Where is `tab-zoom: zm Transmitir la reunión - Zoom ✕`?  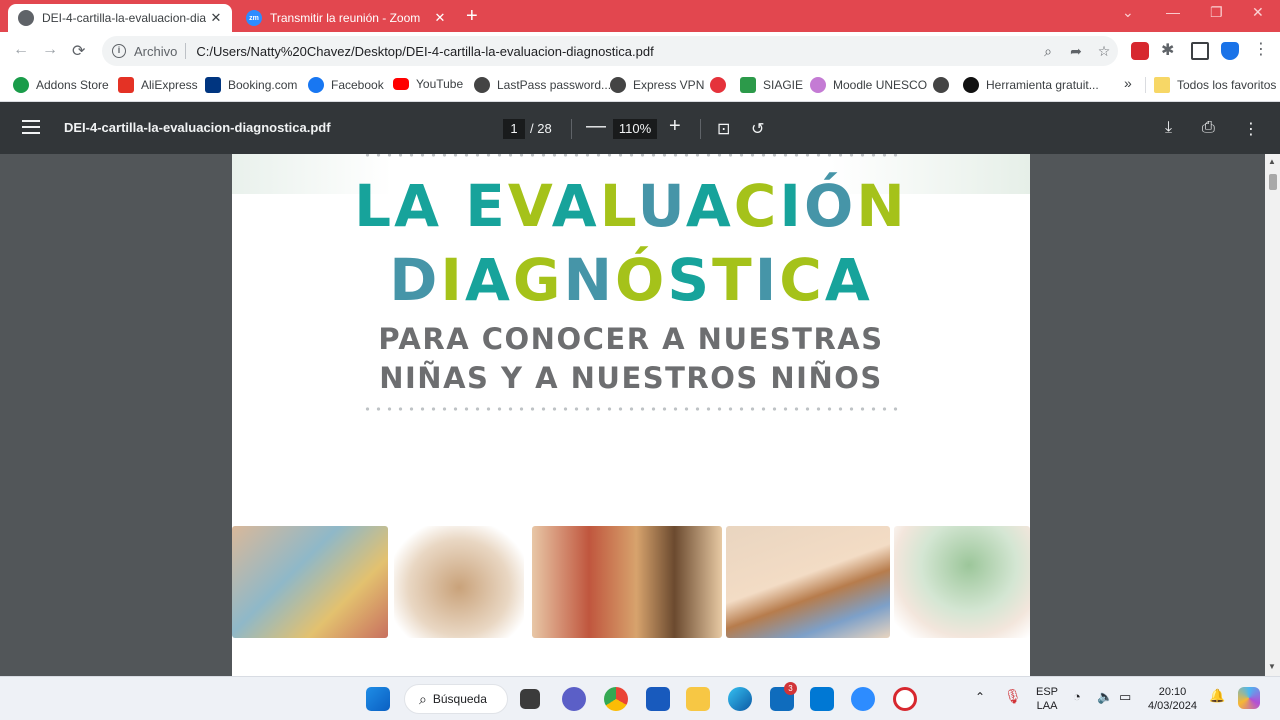
tab-zoom: zm Transmitir la reunión - Zoom ✕ is located at coordinates (346, 18).